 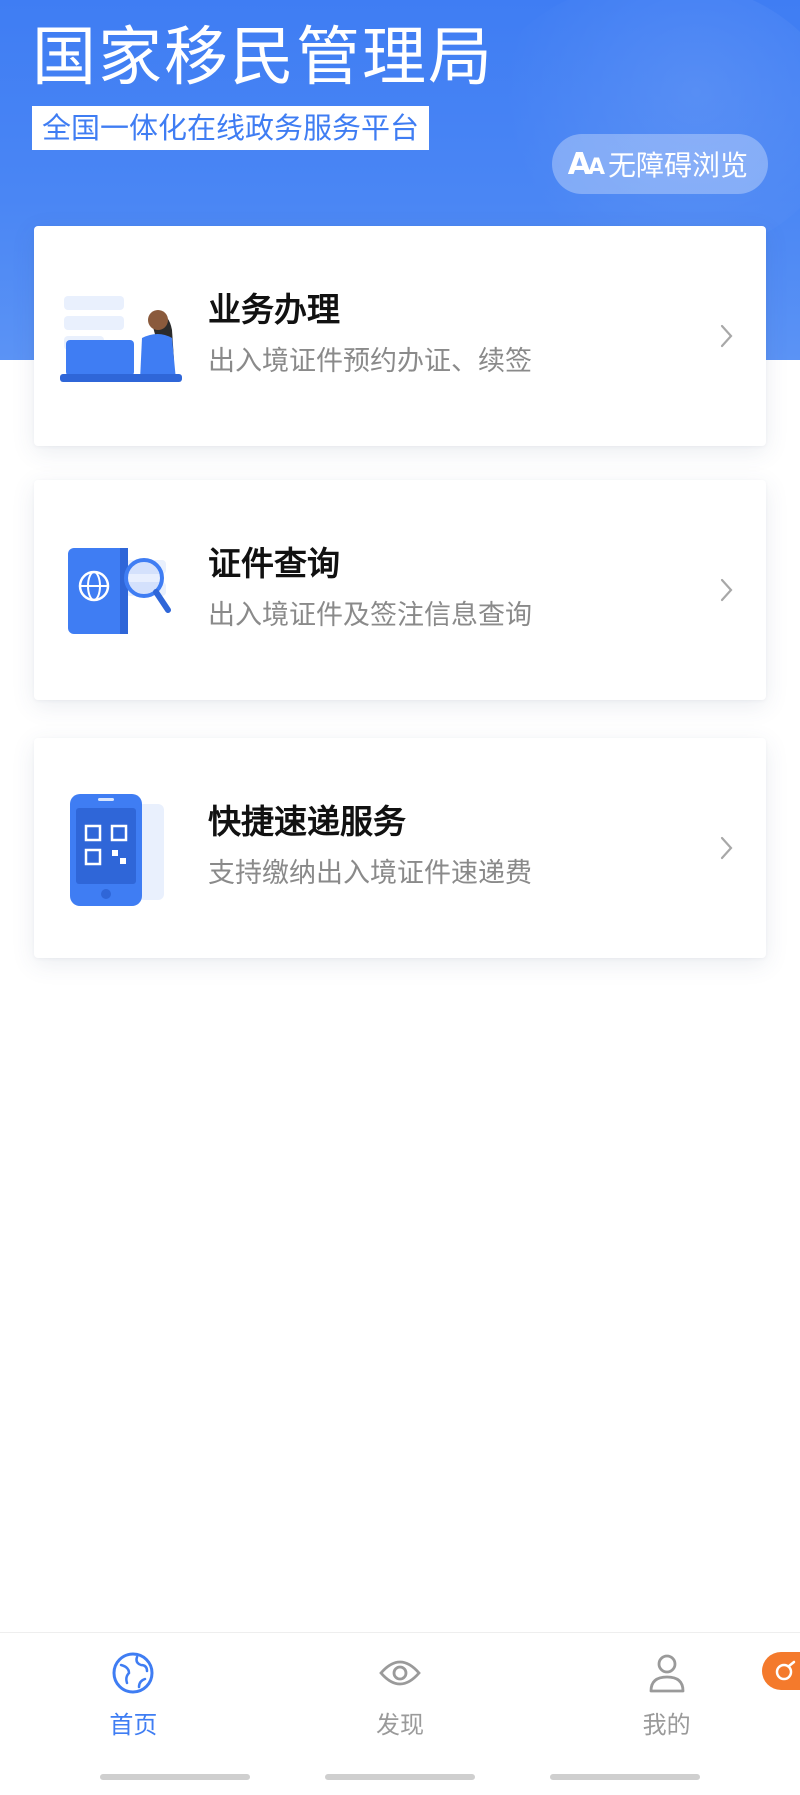 What do you see at coordinates (307, 821) in the screenshot?
I see `card-title: 快捷速递服务` at bounding box center [307, 821].